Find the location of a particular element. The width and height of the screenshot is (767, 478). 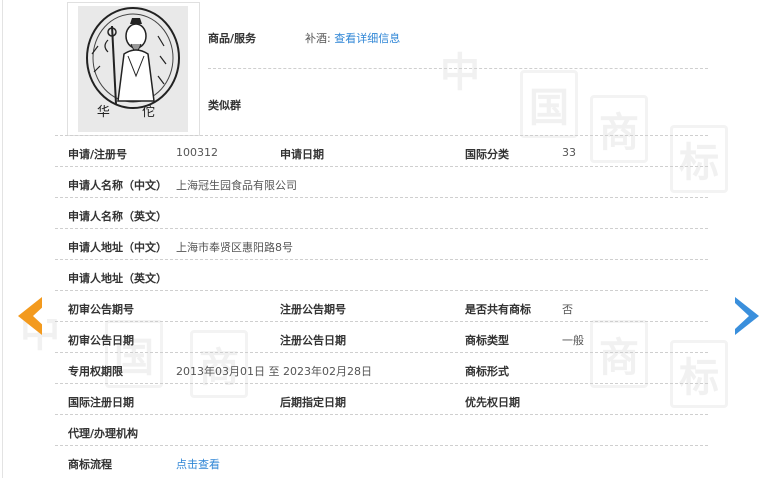

similar-group-label: 类似群 is located at coordinates (224, 105).